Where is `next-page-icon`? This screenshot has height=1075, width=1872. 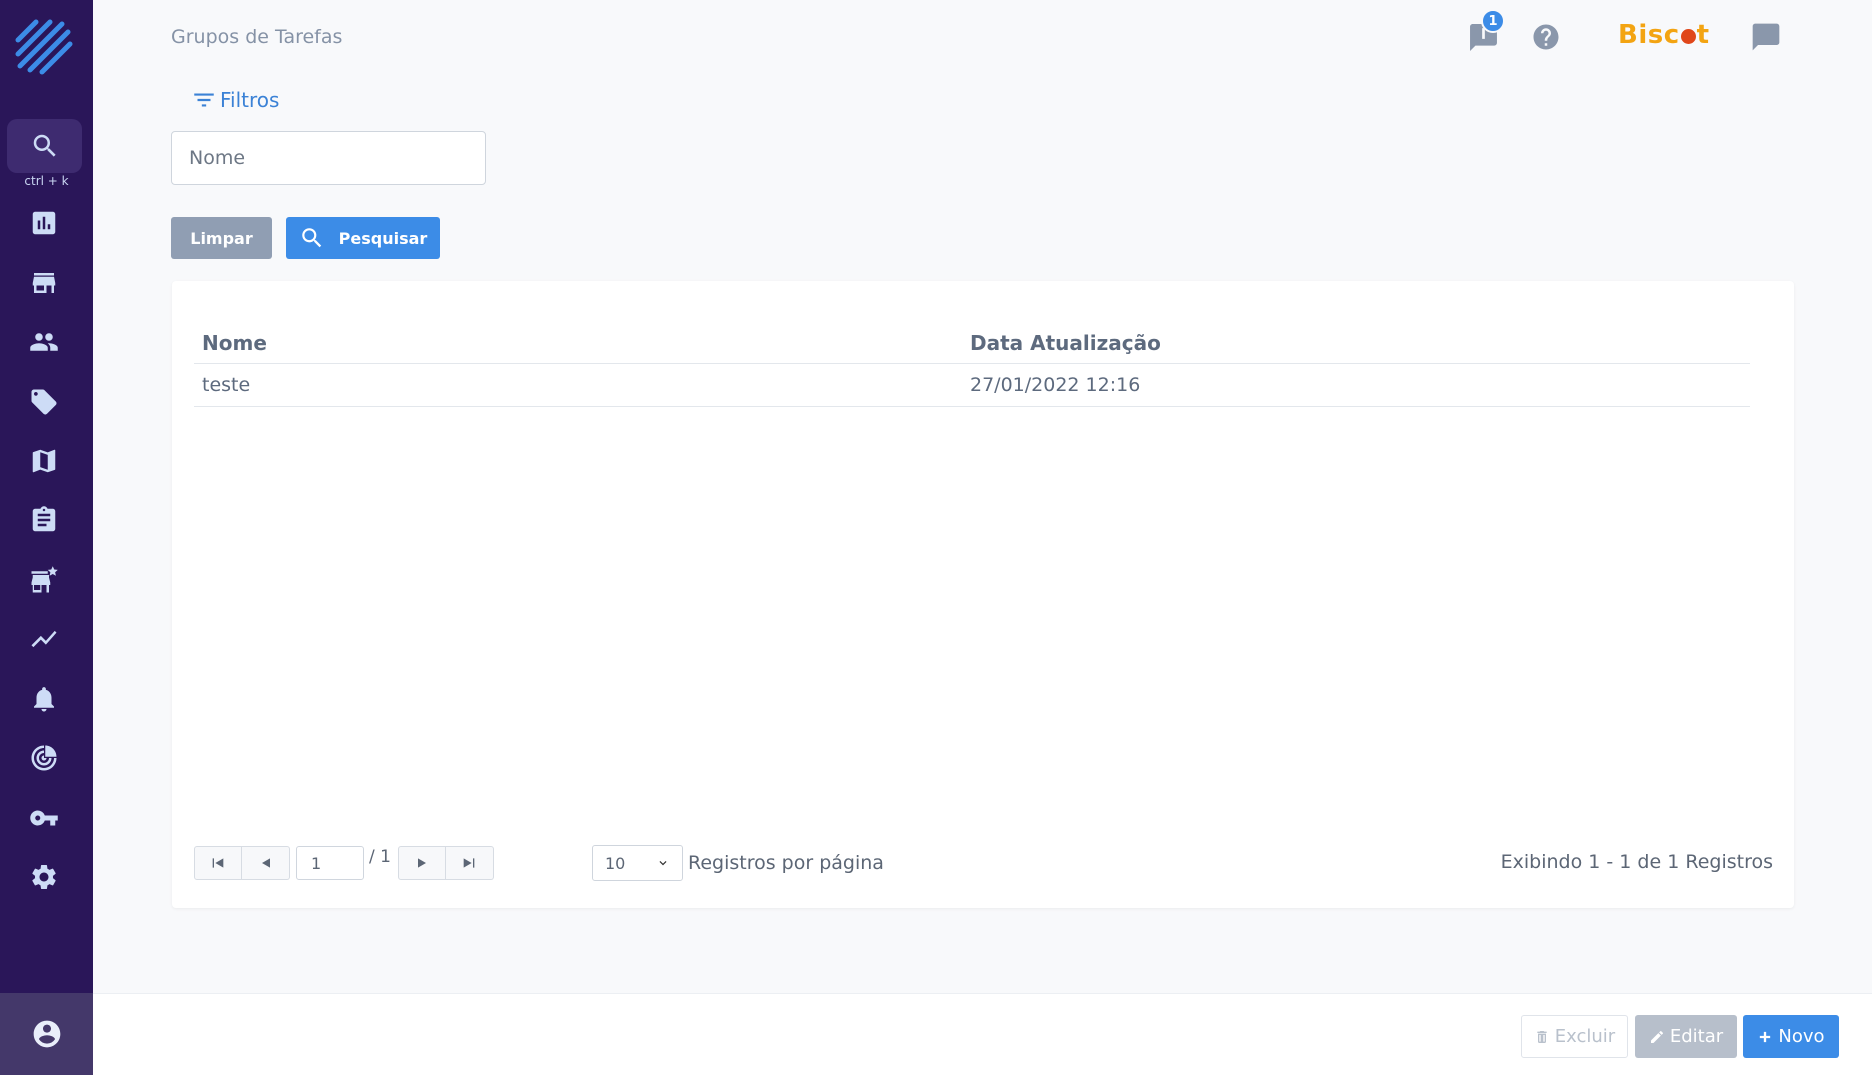
next-page-icon is located at coordinates (421, 863).